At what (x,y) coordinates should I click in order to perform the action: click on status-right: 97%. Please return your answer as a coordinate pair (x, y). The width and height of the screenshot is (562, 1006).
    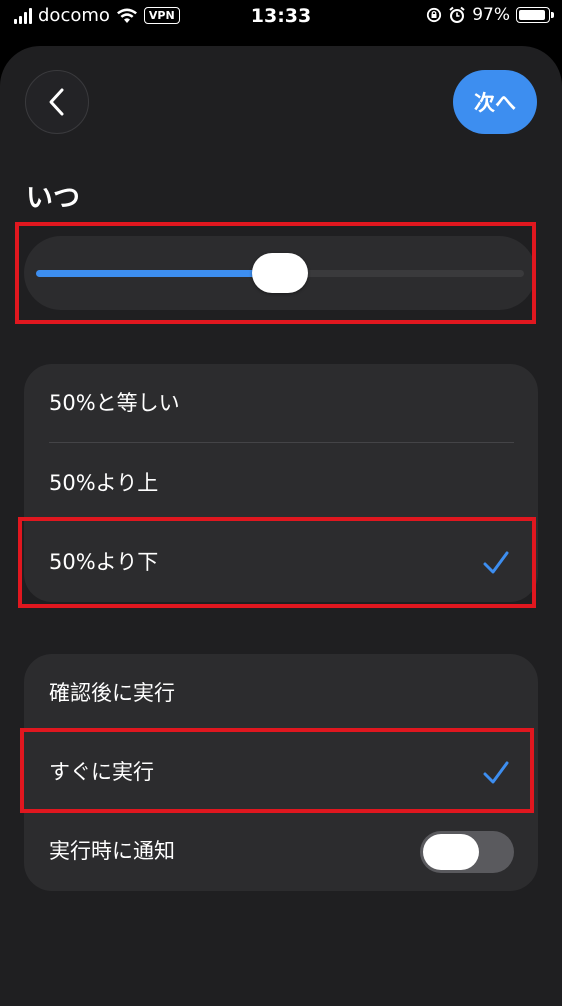
    Looking at the image, I should click on (490, 15).